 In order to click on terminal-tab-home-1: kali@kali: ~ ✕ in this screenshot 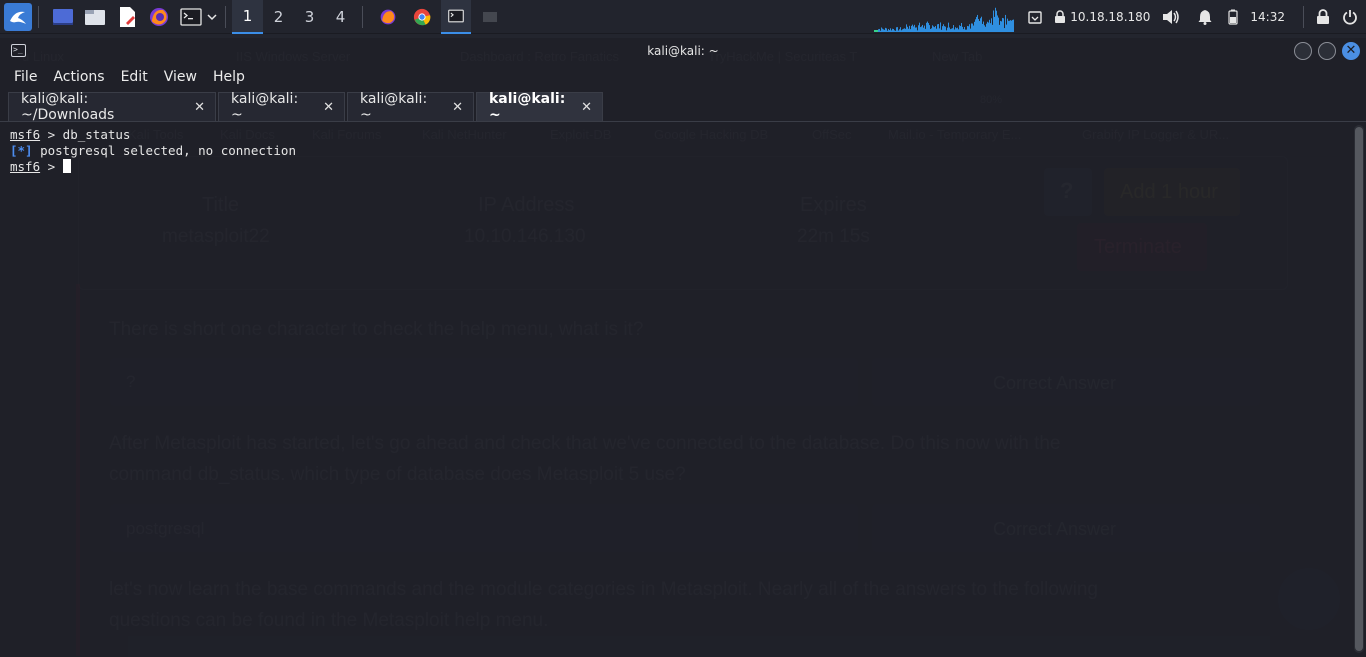, I will do `click(281, 107)`.